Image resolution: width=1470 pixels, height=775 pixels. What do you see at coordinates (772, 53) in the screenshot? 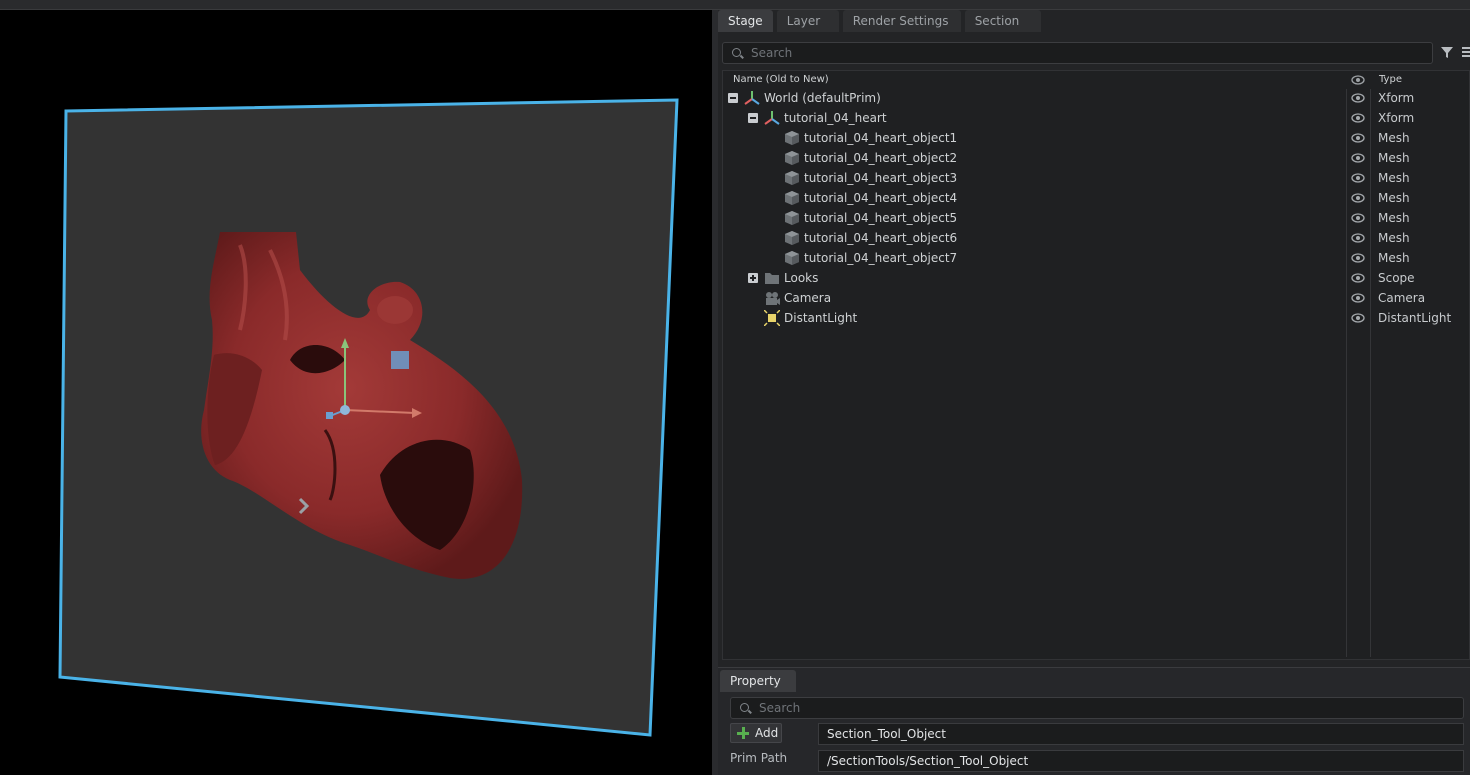
I see `stage-search-placeholder: Search` at bounding box center [772, 53].